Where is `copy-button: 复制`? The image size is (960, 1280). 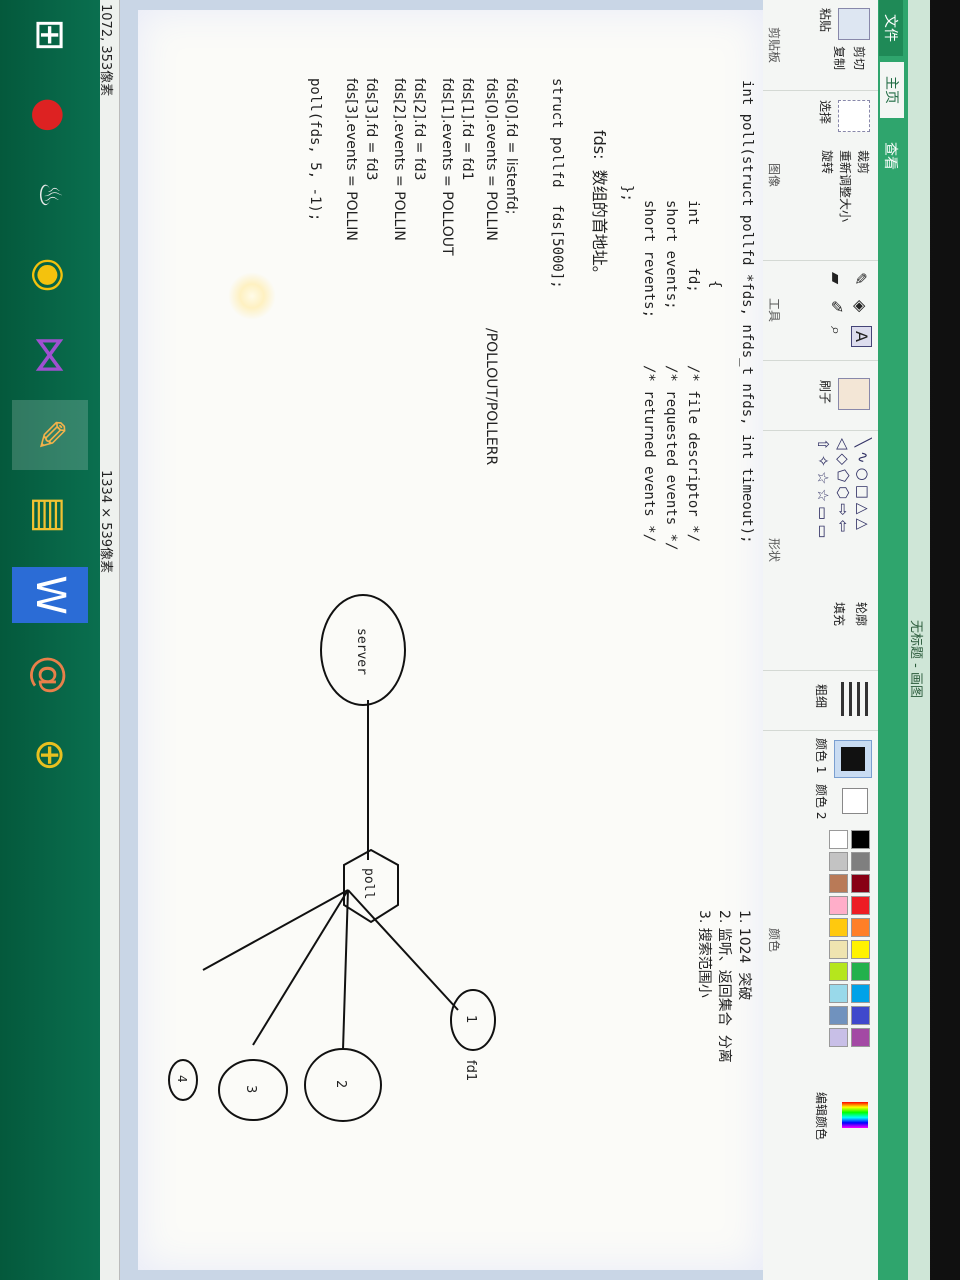 copy-button: 复制 is located at coordinates (839, 58).